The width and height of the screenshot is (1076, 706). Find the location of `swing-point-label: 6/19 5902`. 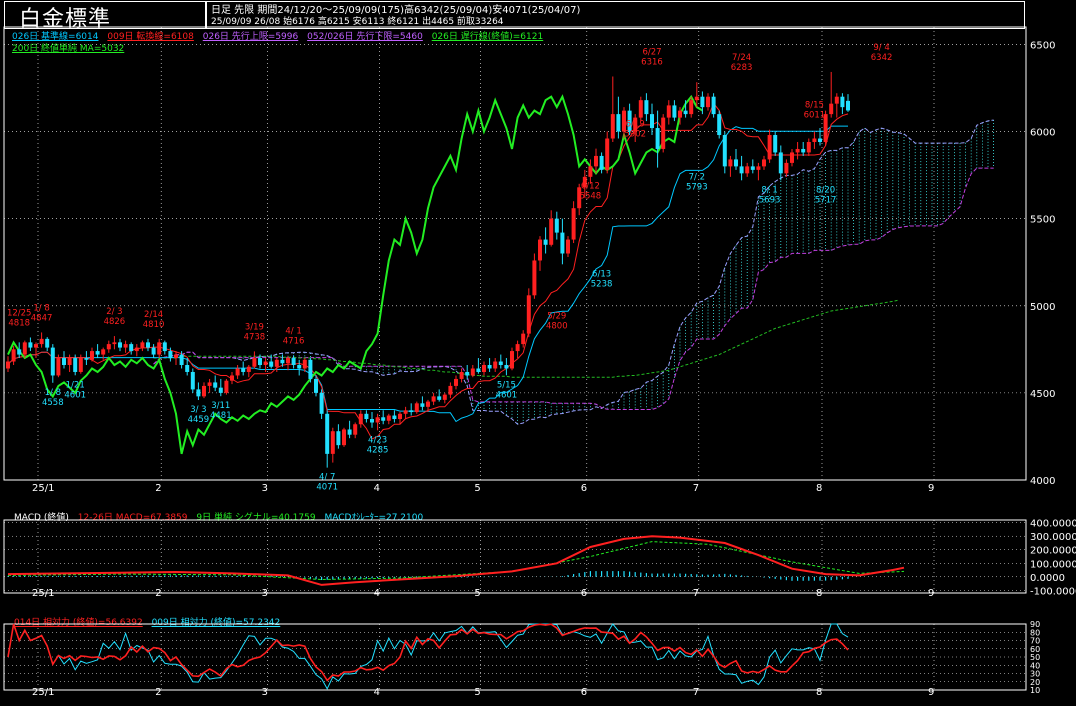

swing-point-label: 6/19 5902 is located at coordinates (635, 130).